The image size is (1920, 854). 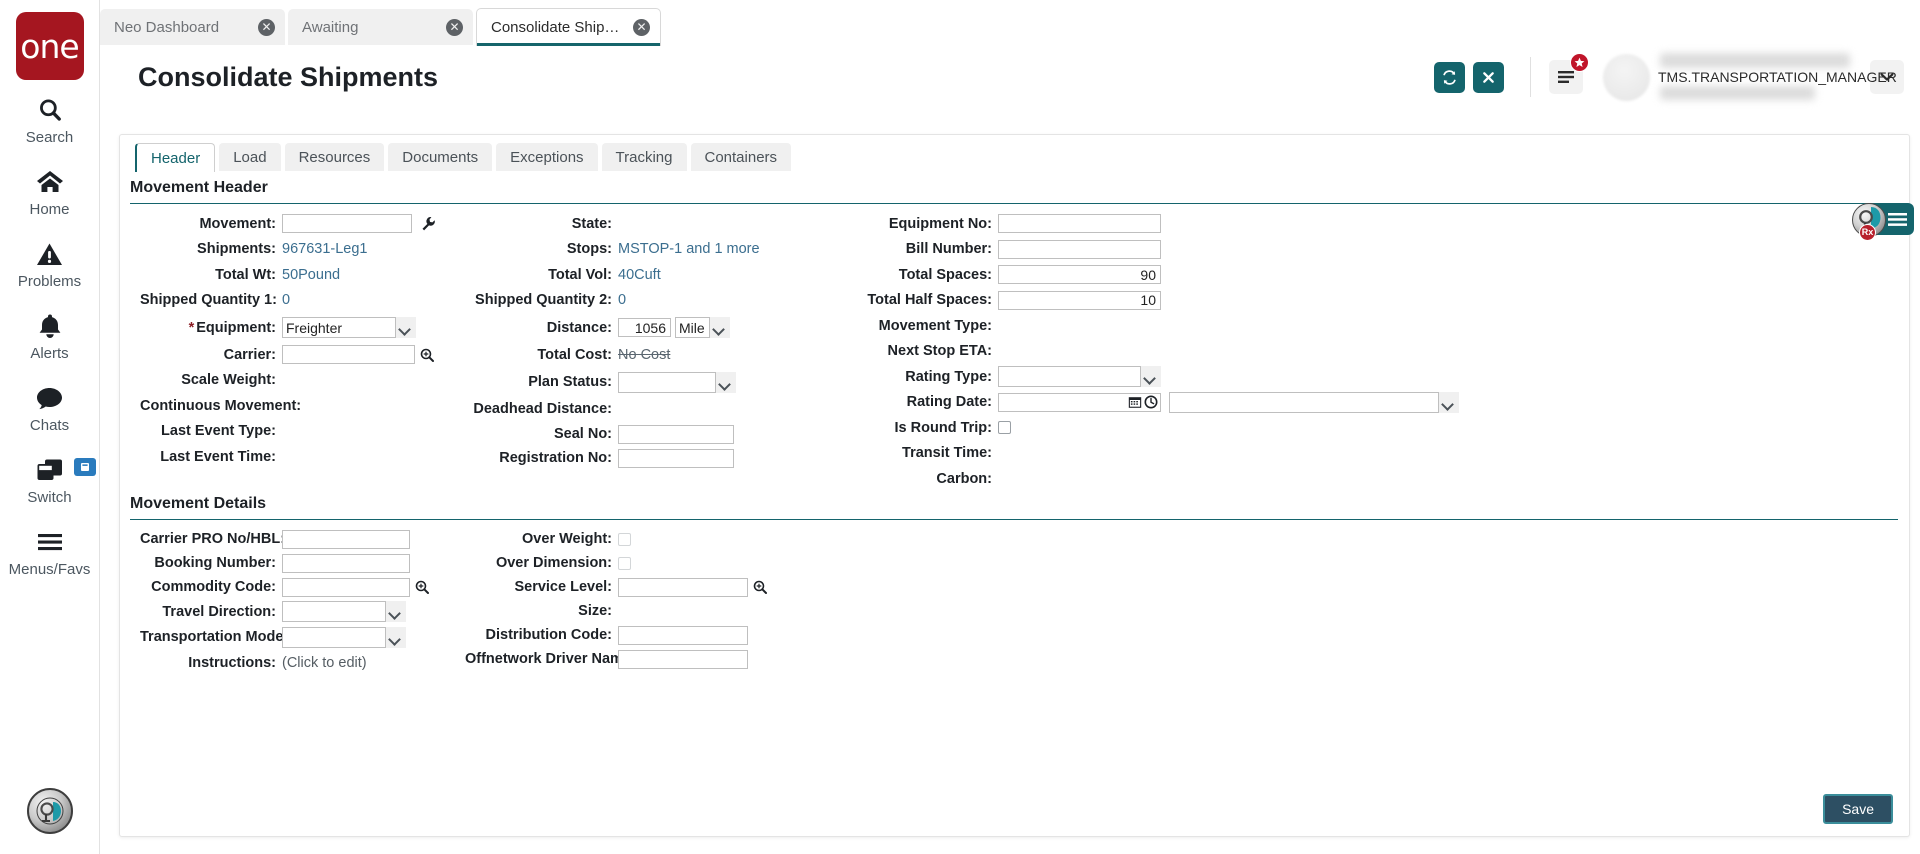 What do you see at coordinates (50, 188) in the screenshot?
I see `sidebar-item-home: Home` at bounding box center [50, 188].